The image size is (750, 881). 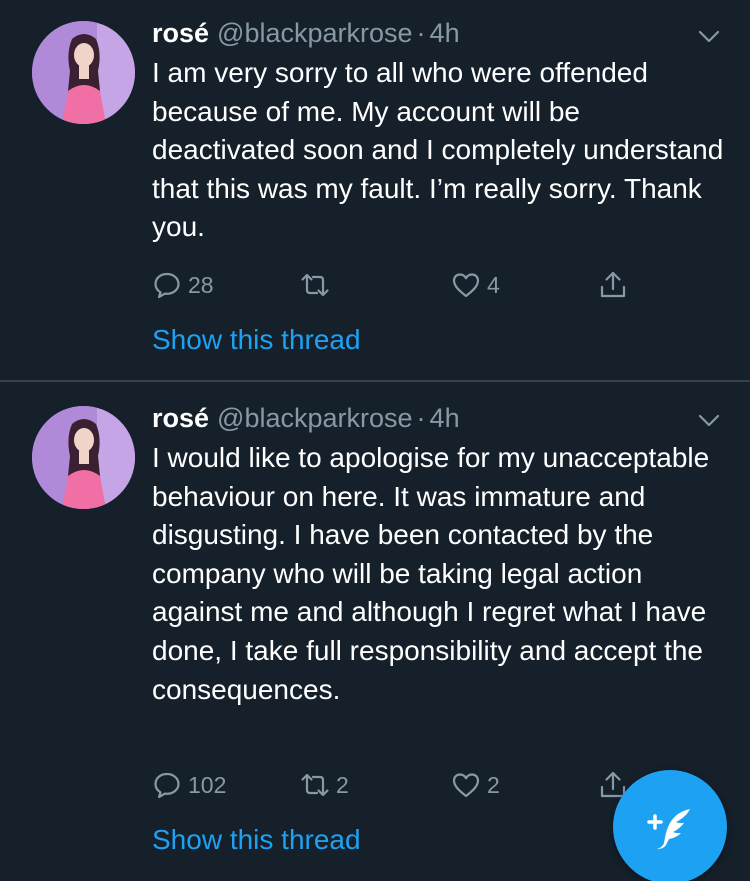 I want to click on like-count: 2, so click(x=493, y=784).